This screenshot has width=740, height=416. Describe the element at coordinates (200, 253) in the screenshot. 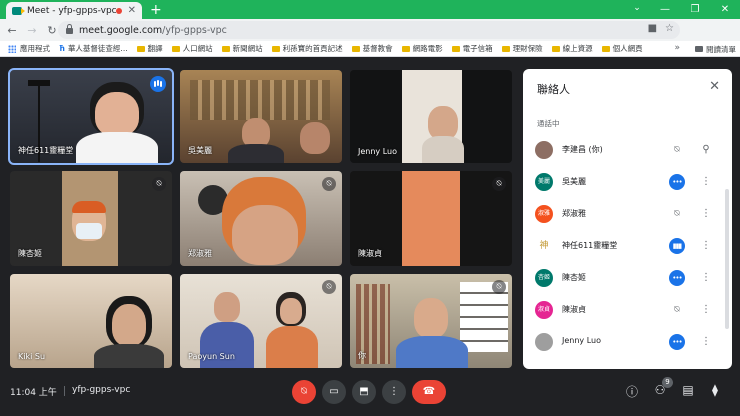

I see `tile-name: 郑淑雅` at that location.